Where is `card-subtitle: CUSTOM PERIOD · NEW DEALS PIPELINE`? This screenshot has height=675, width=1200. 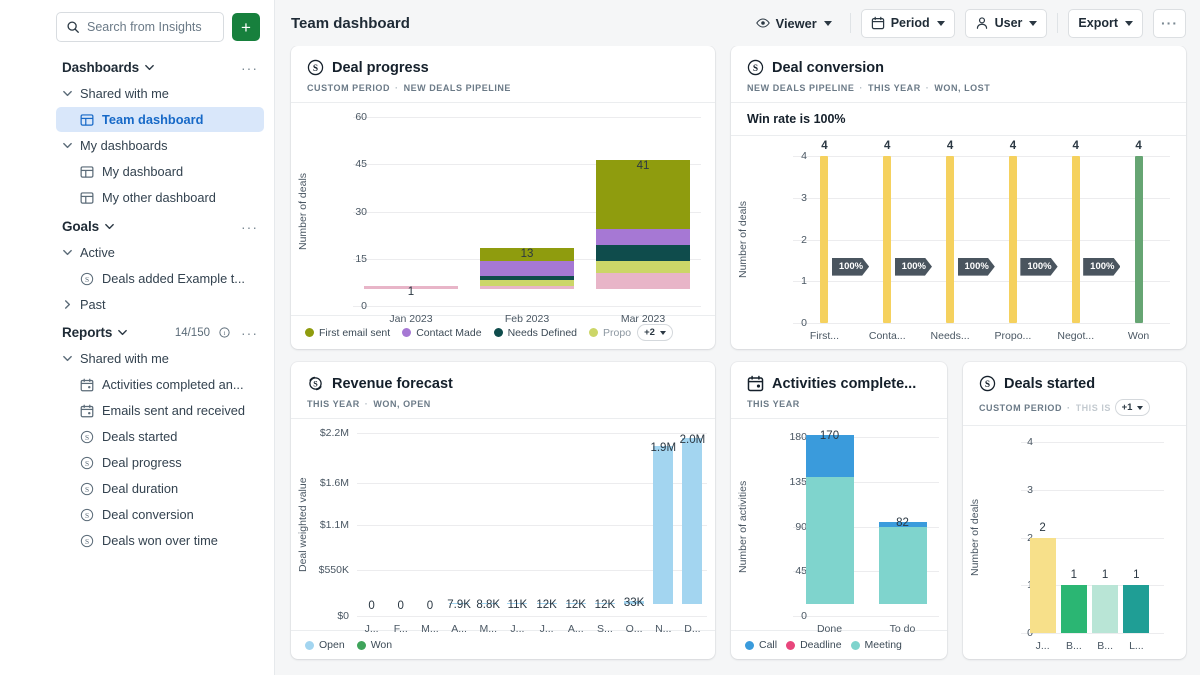
card-subtitle: CUSTOM PERIOD · NEW DEALS PIPELINE is located at coordinates (503, 88).